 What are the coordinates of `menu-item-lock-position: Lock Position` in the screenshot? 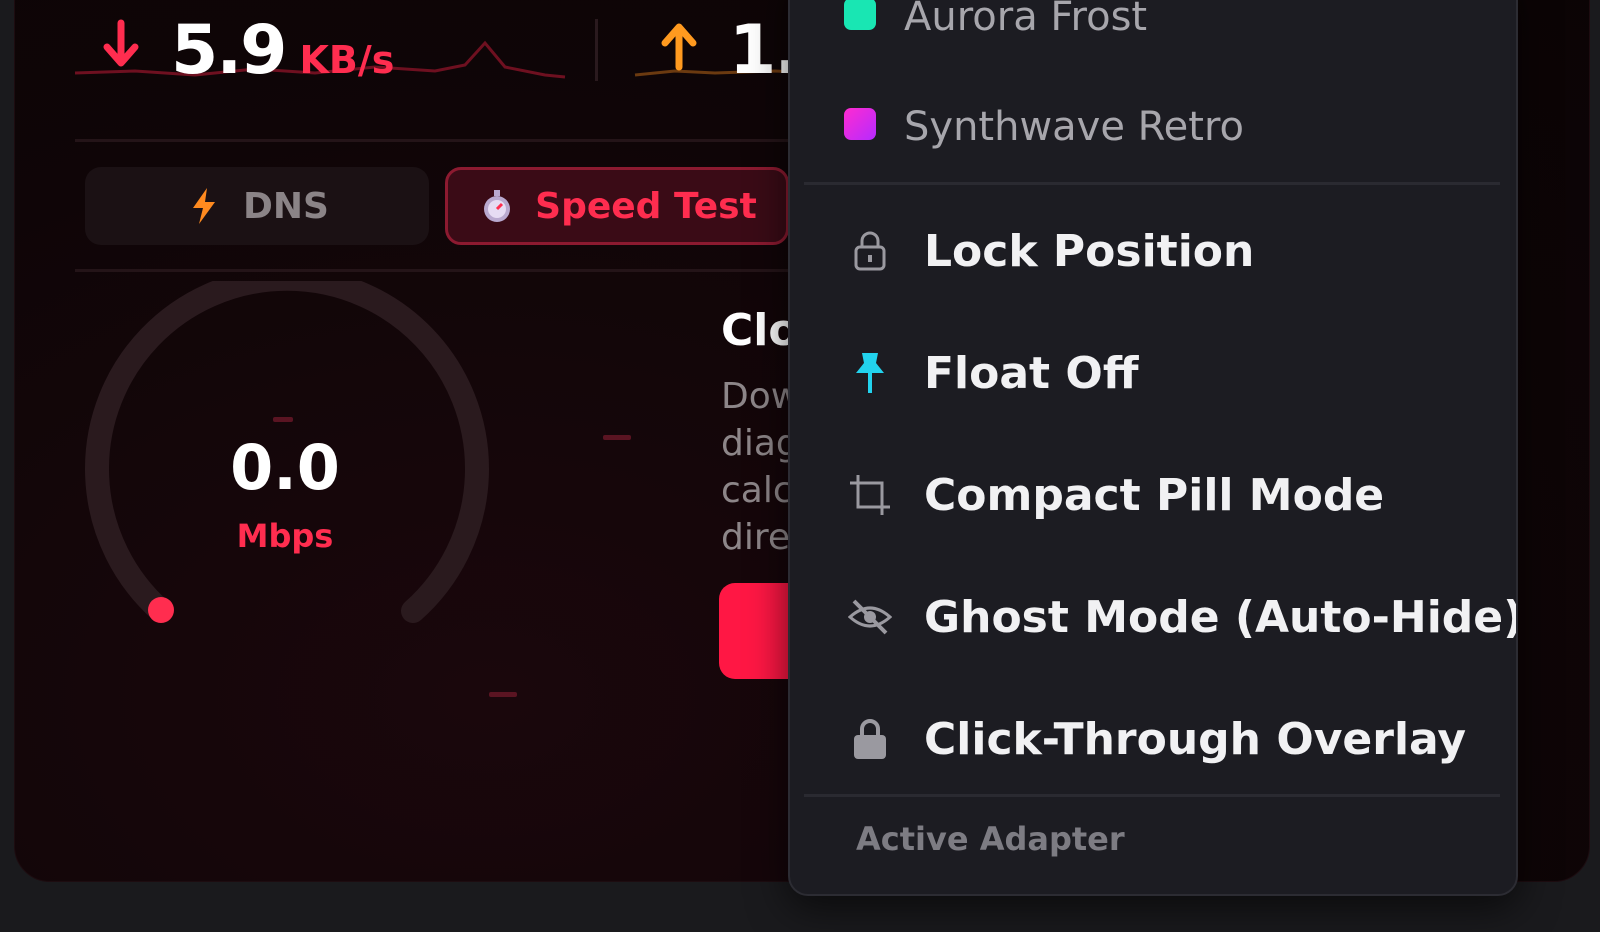 It's located at (1153, 251).